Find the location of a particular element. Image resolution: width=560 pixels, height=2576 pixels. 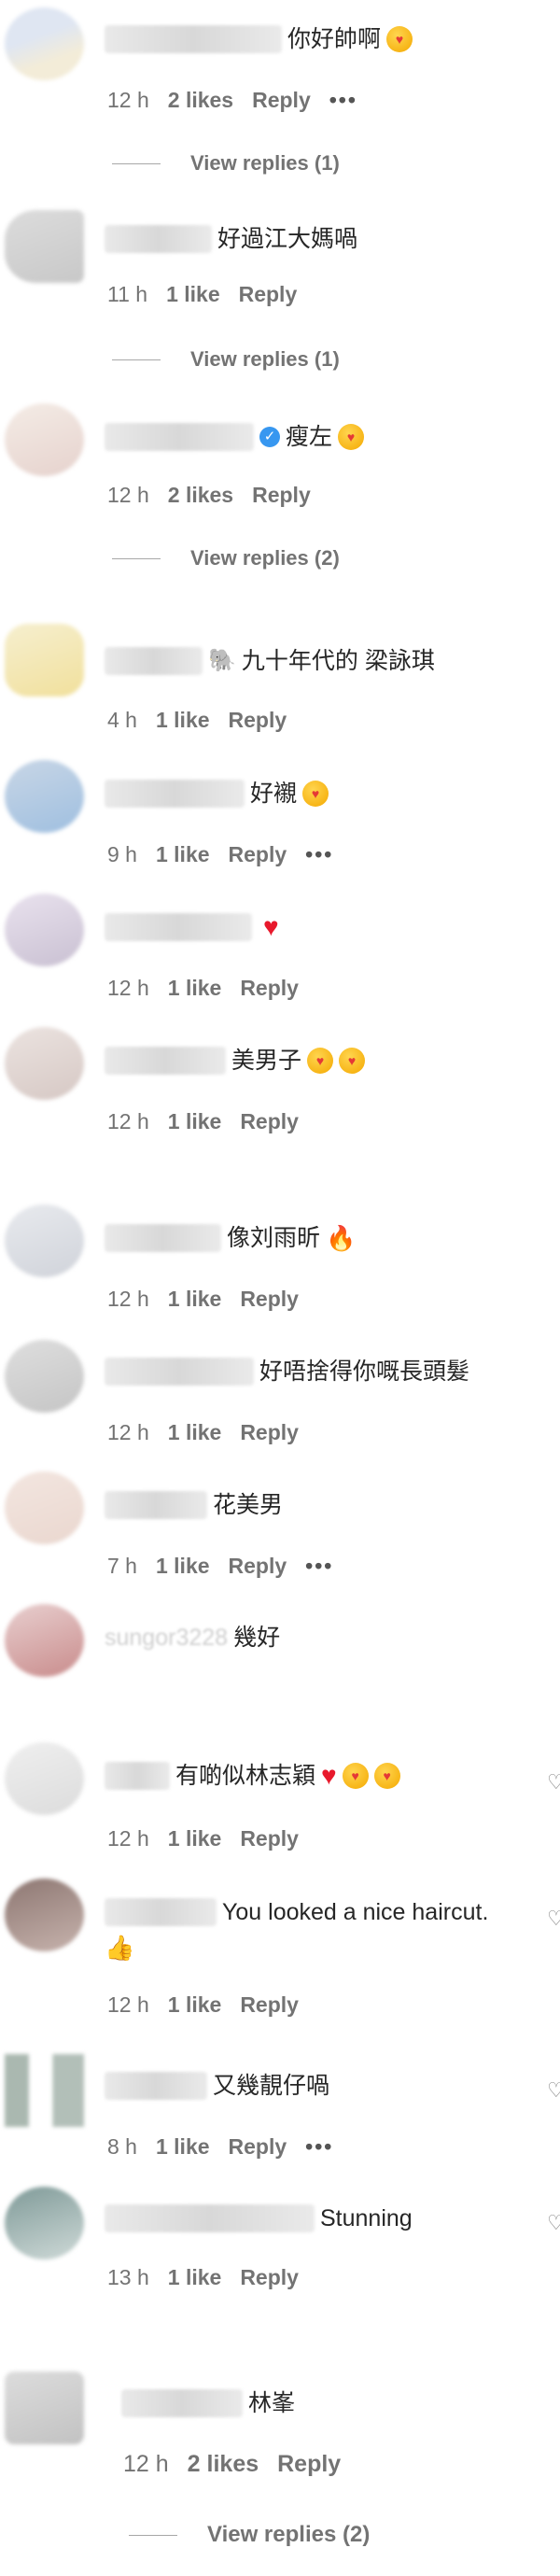

comment-time: 9 h is located at coordinates (122, 854).